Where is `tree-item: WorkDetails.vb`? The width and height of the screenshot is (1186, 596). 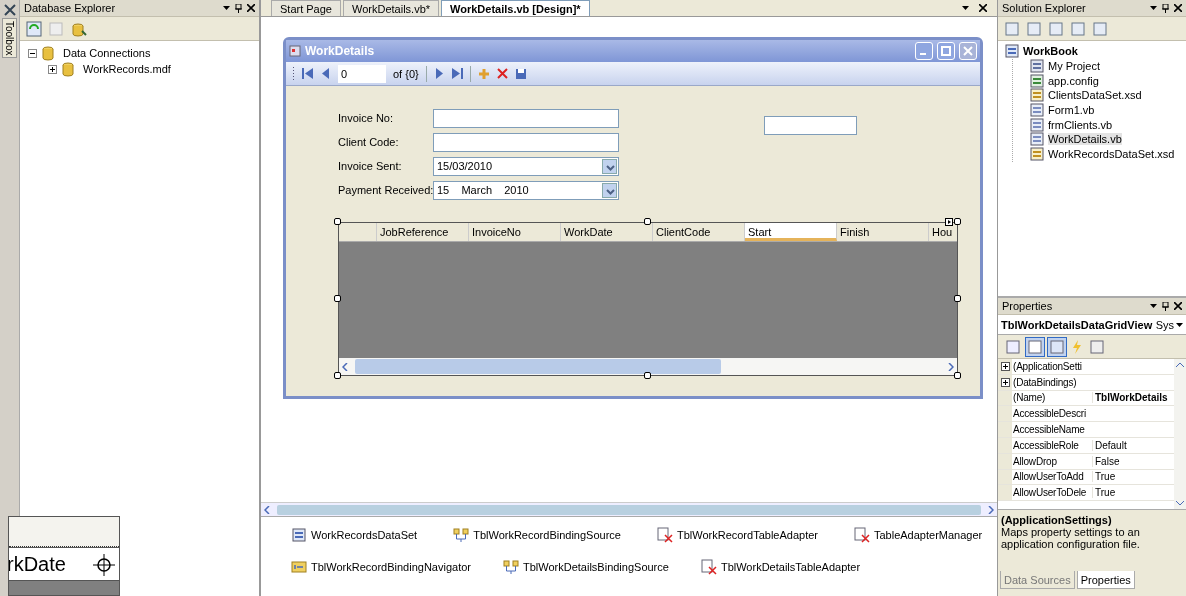 tree-item: WorkDetails.vb is located at coordinates (1085, 139).